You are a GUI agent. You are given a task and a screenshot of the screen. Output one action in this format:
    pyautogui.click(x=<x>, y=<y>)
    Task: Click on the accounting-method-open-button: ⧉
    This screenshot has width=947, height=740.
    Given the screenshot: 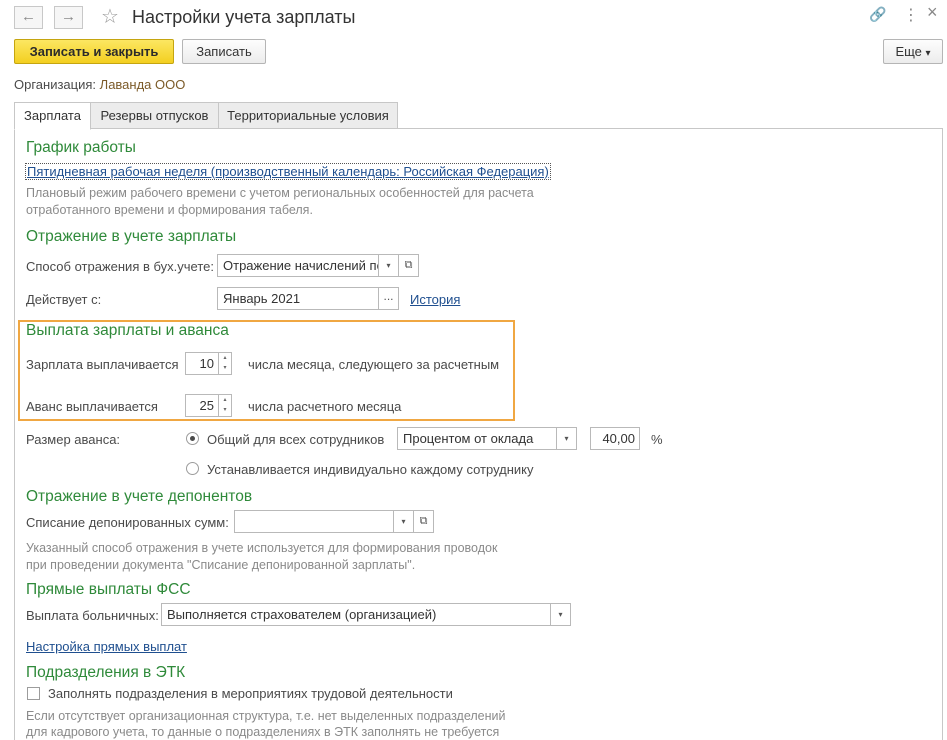 What is the action you would take?
    pyautogui.click(x=408, y=265)
    